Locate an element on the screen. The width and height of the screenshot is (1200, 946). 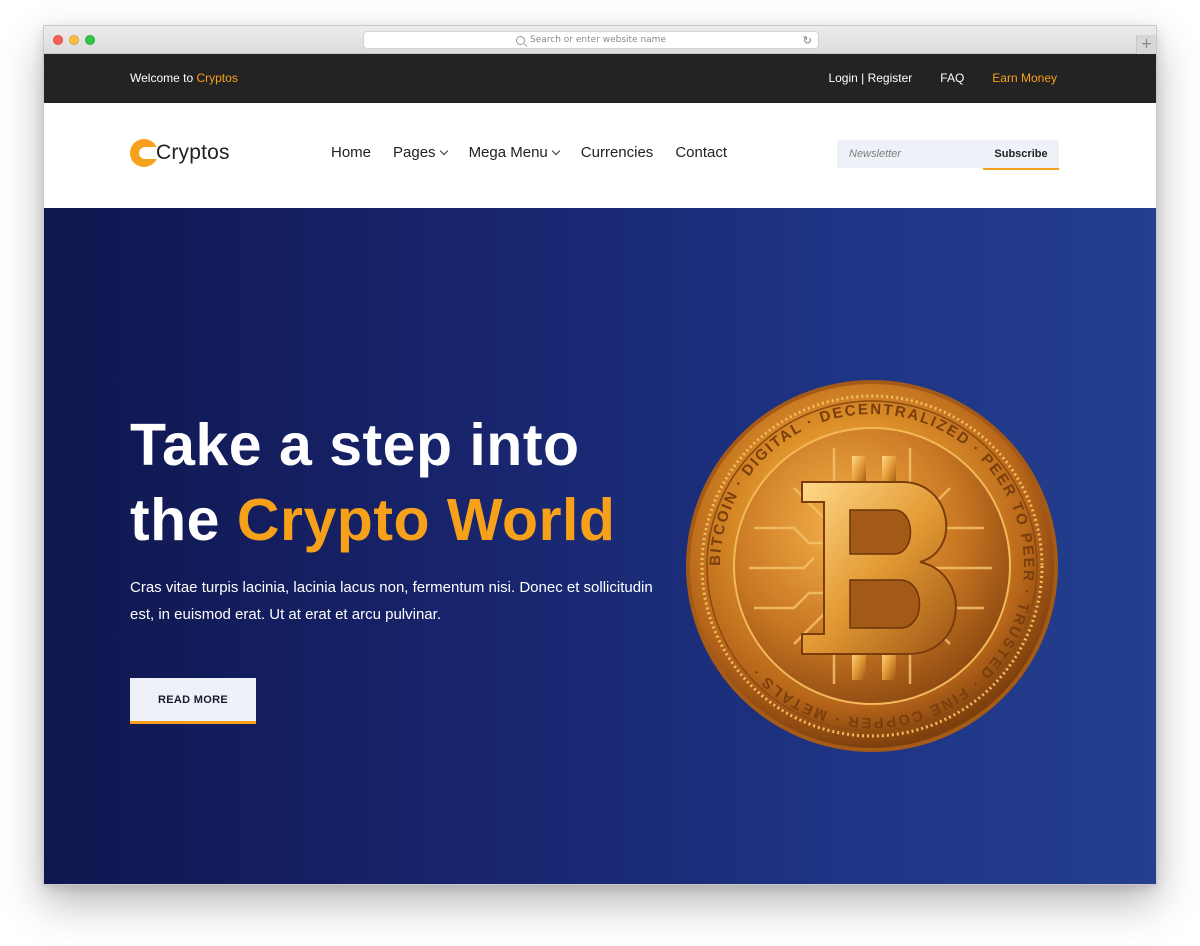
nav-item-pages: Pages is located at coordinates (420, 152).